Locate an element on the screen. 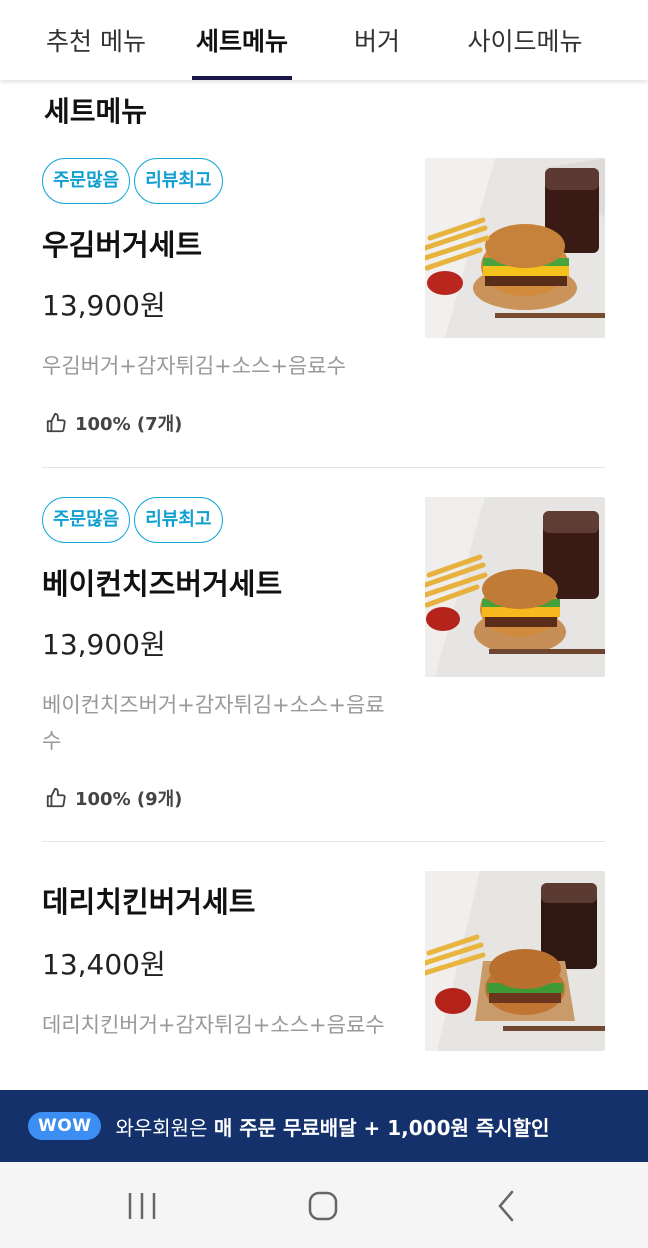 This screenshot has width=648, height=1248. menu-item-name: 데리치킨버거세트 is located at coordinates (149, 902).